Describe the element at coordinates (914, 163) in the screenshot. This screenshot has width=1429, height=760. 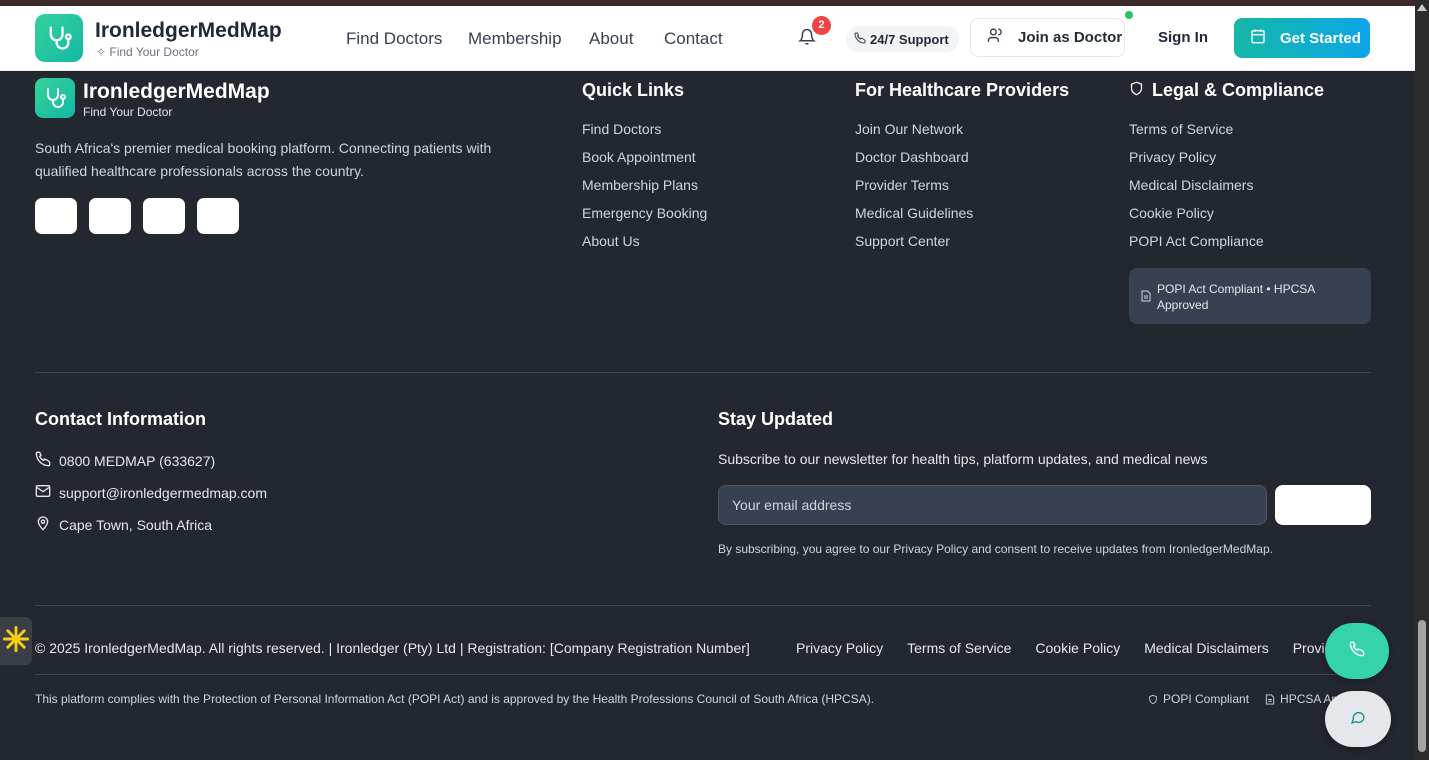
I see `footer-link-doctor-dashboard: Doctor Dashboard` at that location.